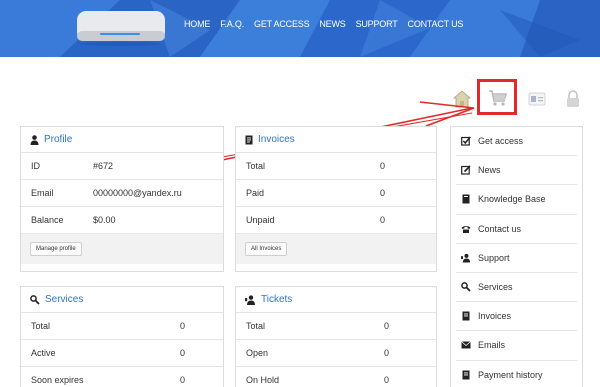 The height and width of the screenshot is (387, 600). What do you see at coordinates (336, 193) in the screenshot?
I see `invoices-row: Paid 0` at bounding box center [336, 193].